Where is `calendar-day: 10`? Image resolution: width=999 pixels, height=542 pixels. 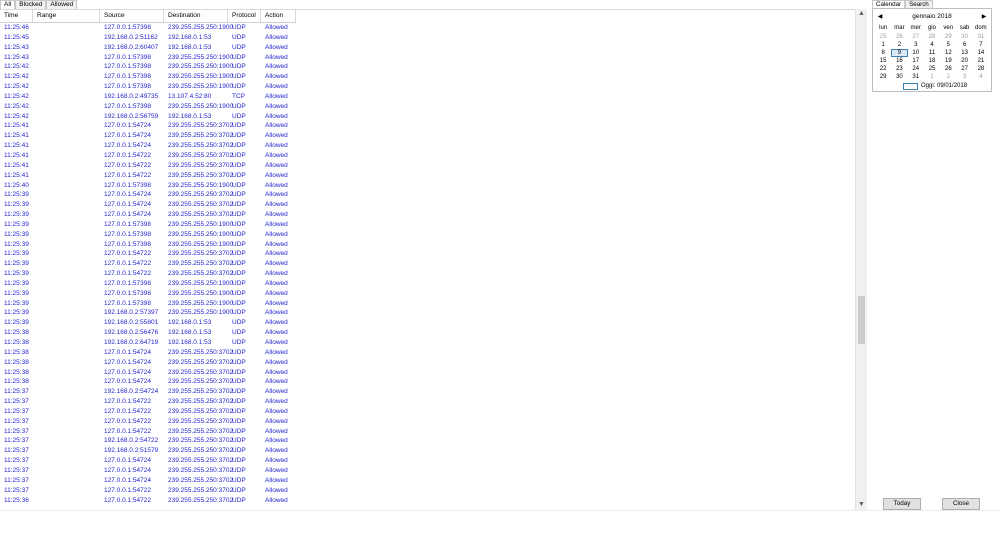 calendar-day: 10 is located at coordinates (916, 53).